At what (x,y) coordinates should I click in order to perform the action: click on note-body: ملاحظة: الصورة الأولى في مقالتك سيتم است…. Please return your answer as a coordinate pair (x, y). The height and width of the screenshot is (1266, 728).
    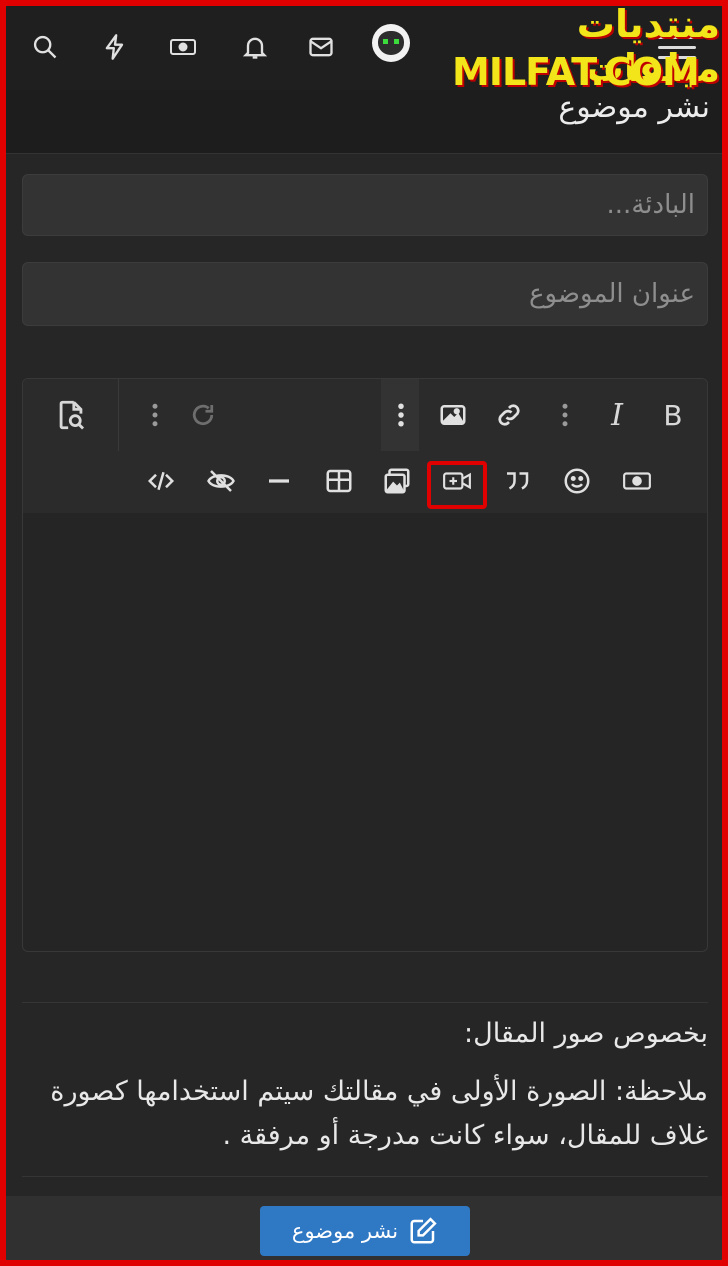
    Looking at the image, I should click on (379, 1113).